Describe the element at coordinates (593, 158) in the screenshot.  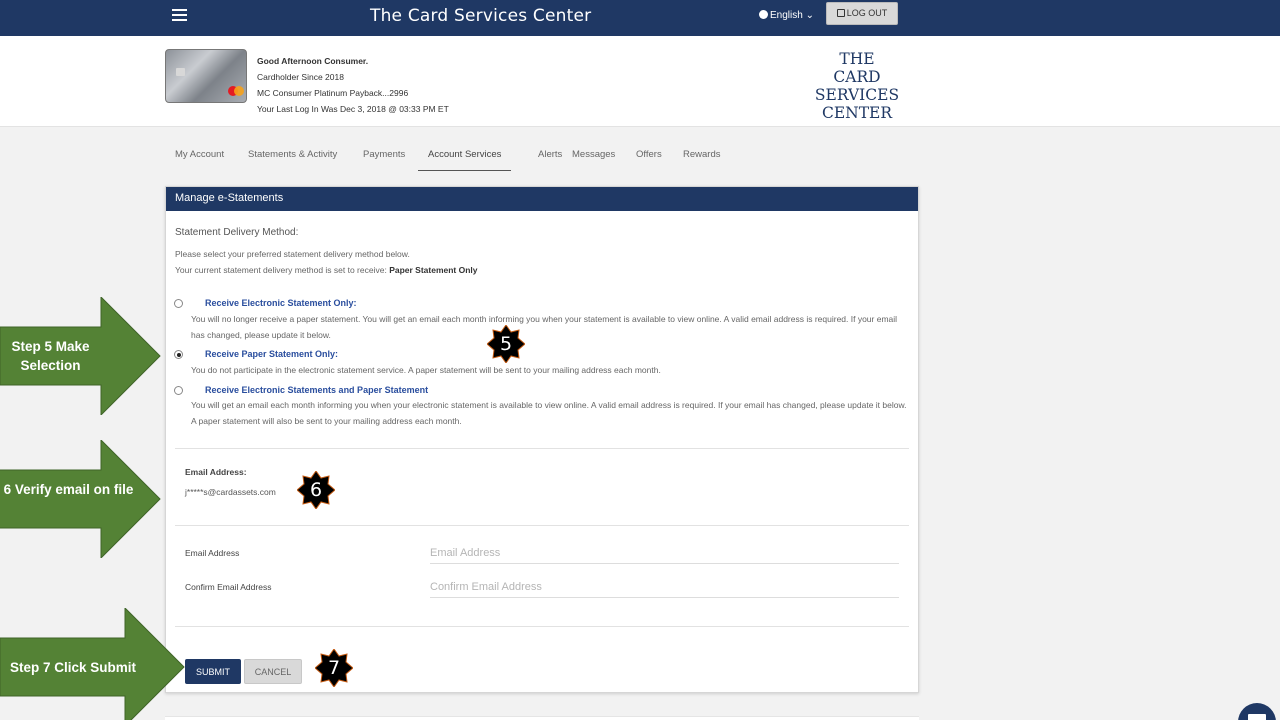
I see `tab-messages: Messages` at that location.